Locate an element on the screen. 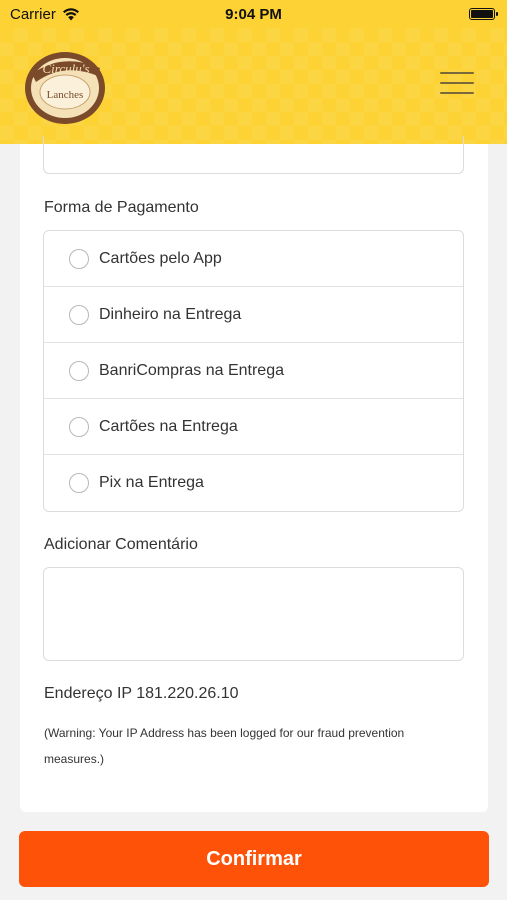 The width and height of the screenshot is (507, 900). svg-text: Circulu's is located at coordinates (65, 68).